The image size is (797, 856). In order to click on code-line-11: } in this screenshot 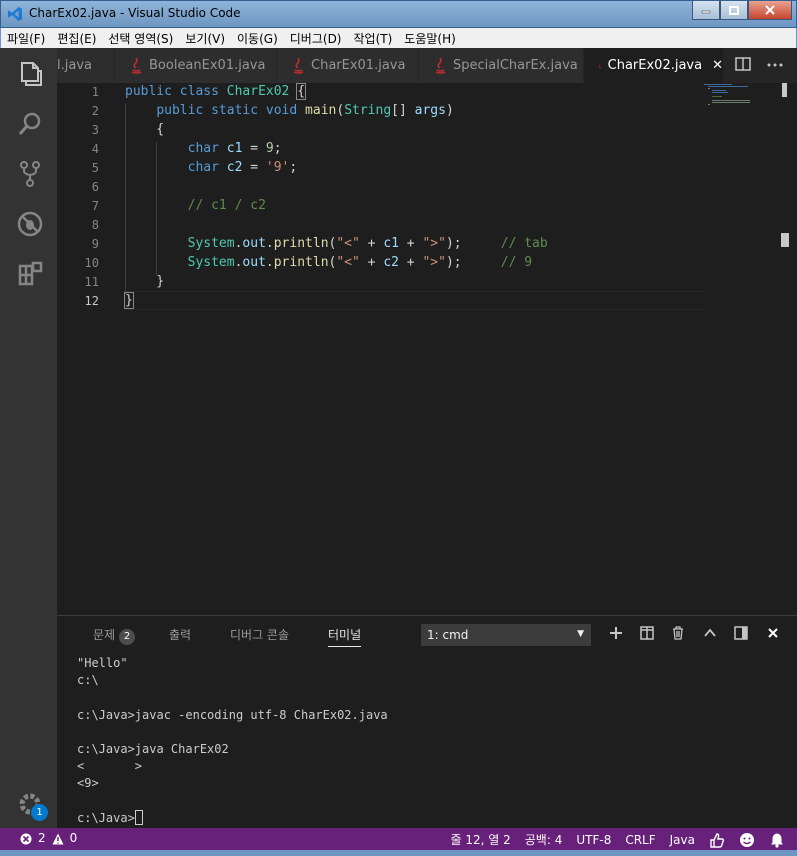, I will do `click(145, 281)`.